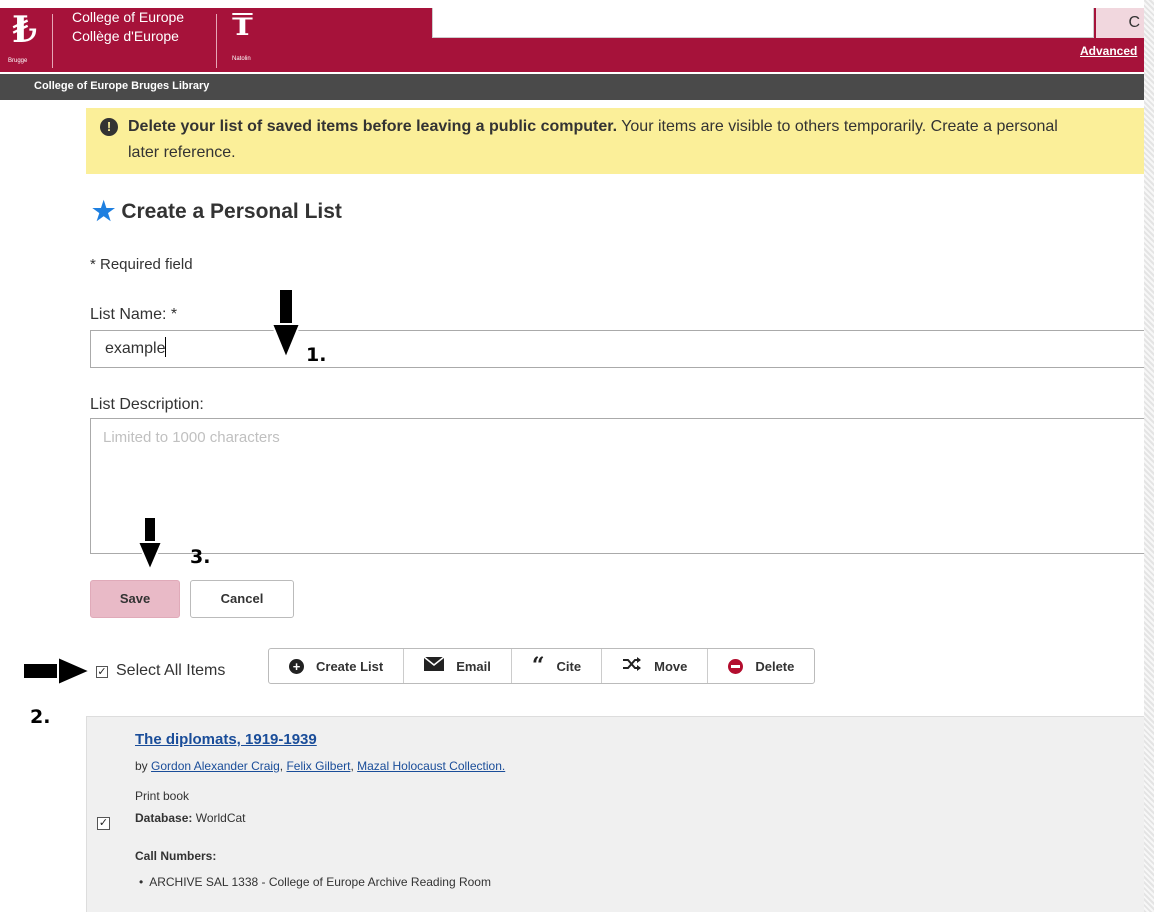 Image resolution: width=1154 pixels, height=912 pixels. Describe the element at coordinates (431, 766) in the screenshot. I see `author-link: Mazal Holocaust Collection.` at that location.